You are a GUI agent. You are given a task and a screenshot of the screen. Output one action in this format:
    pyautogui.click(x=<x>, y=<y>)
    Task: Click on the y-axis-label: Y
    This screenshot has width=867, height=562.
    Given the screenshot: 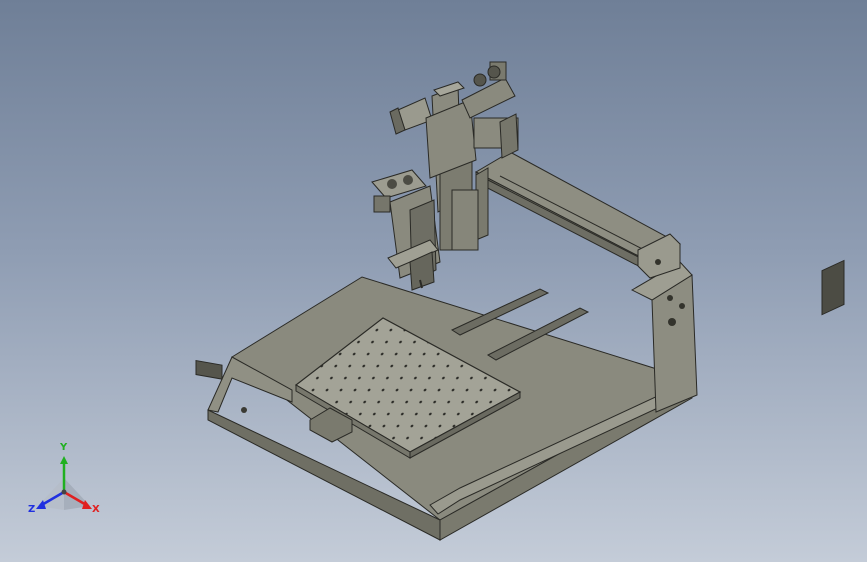 What is the action you would take?
    pyautogui.click(x=64, y=447)
    